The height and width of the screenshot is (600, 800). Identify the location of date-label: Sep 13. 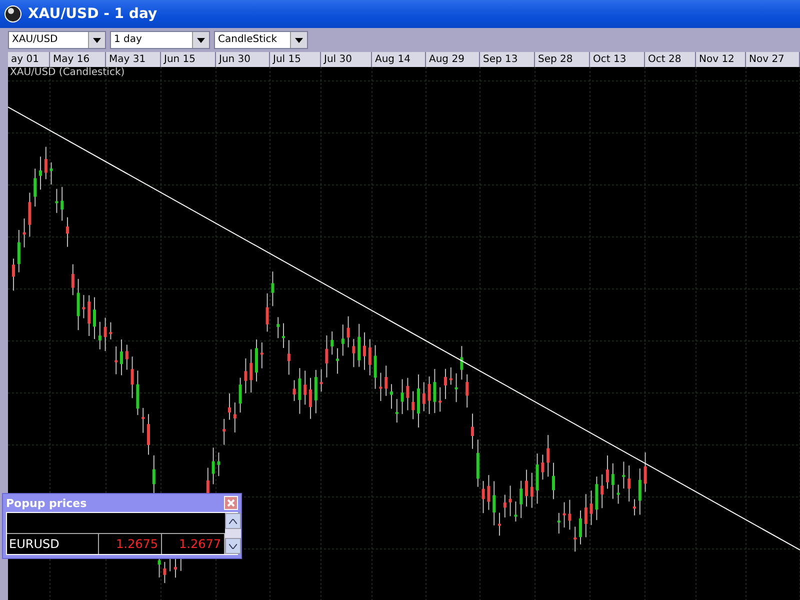
(507, 59).